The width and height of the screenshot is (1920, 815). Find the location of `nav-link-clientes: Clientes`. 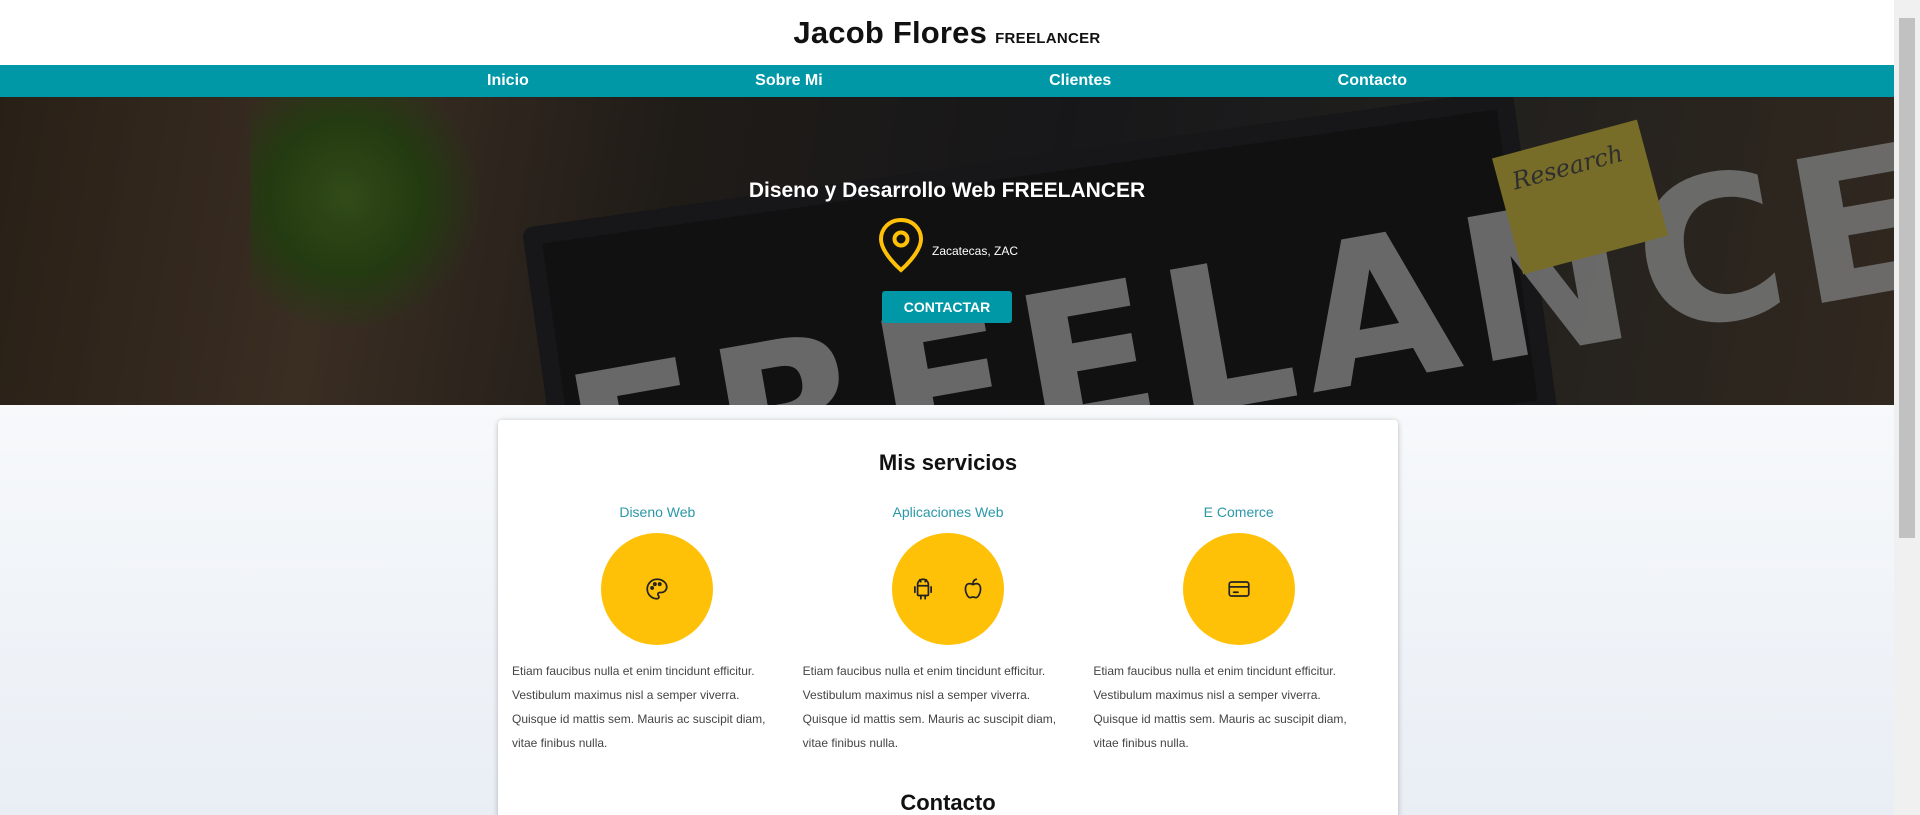

nav-link-clientes: Clientes is located at coordinates (1080, 81).